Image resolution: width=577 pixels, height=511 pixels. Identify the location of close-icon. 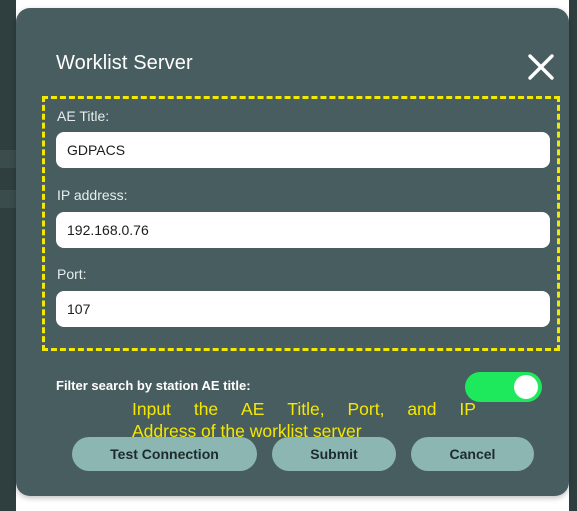
(541, 67).